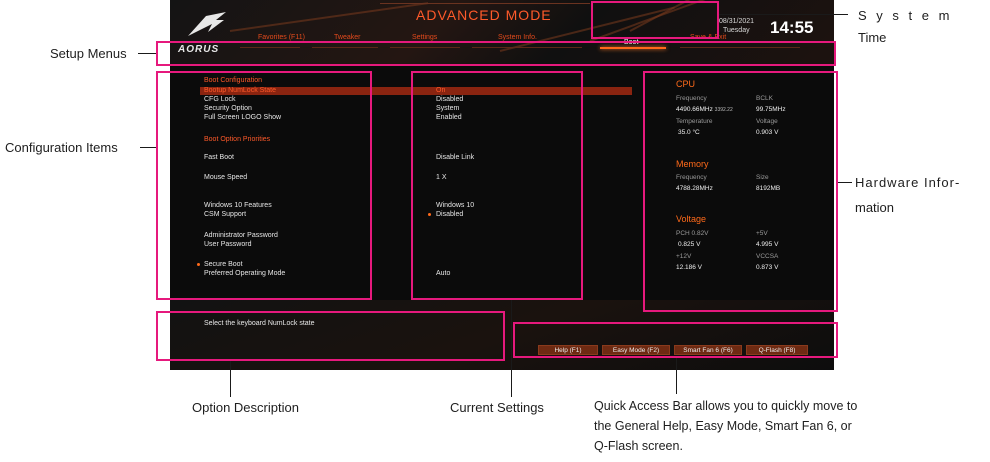 The height and width of the screenshot is (462, 990). Describe the element at coordinates (330, 336) in the screenshot. I see `callout-box-option-description` at that location.